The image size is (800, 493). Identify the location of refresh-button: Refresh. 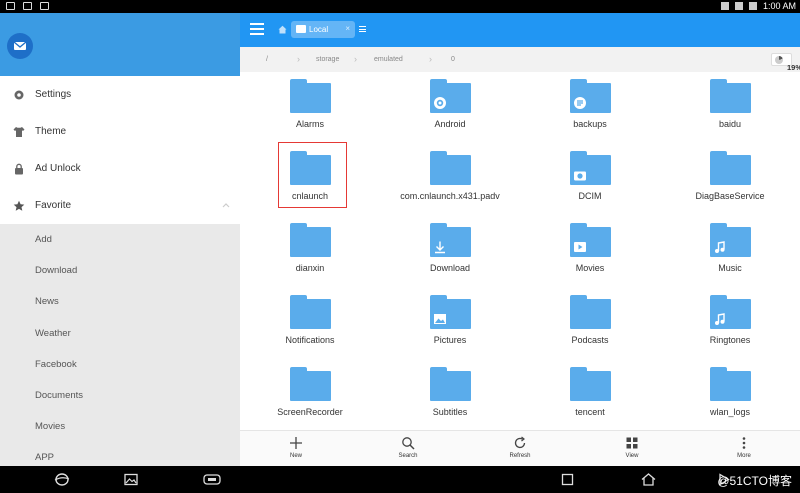
(520, 447).